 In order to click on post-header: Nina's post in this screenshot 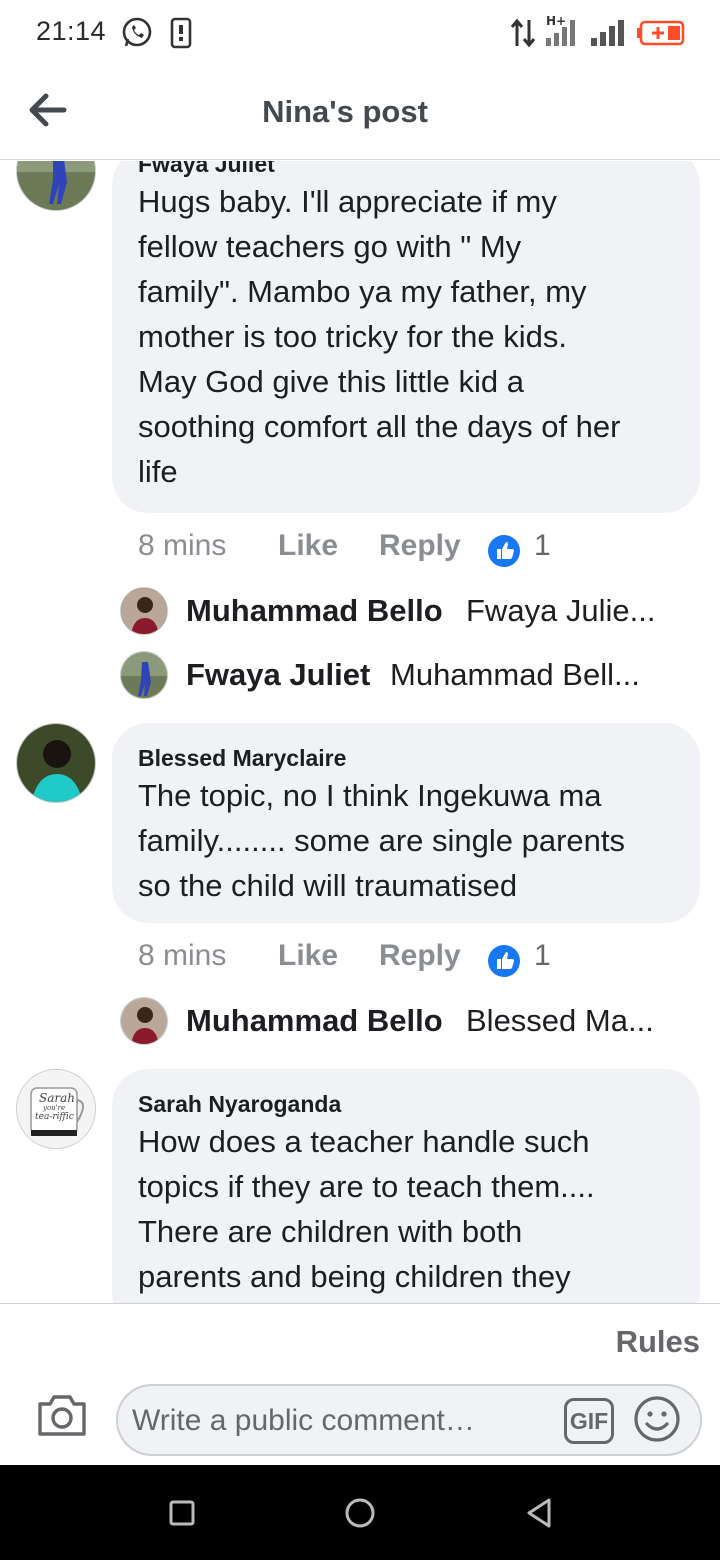, I will do `click(360, 112)`.